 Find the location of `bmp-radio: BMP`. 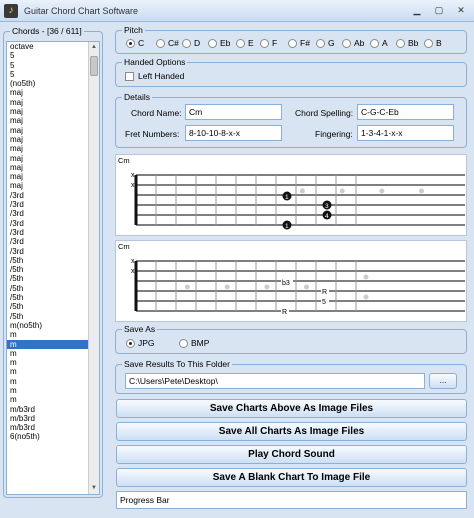

bmp-radio: BMP is located at coordinates (194, 343).